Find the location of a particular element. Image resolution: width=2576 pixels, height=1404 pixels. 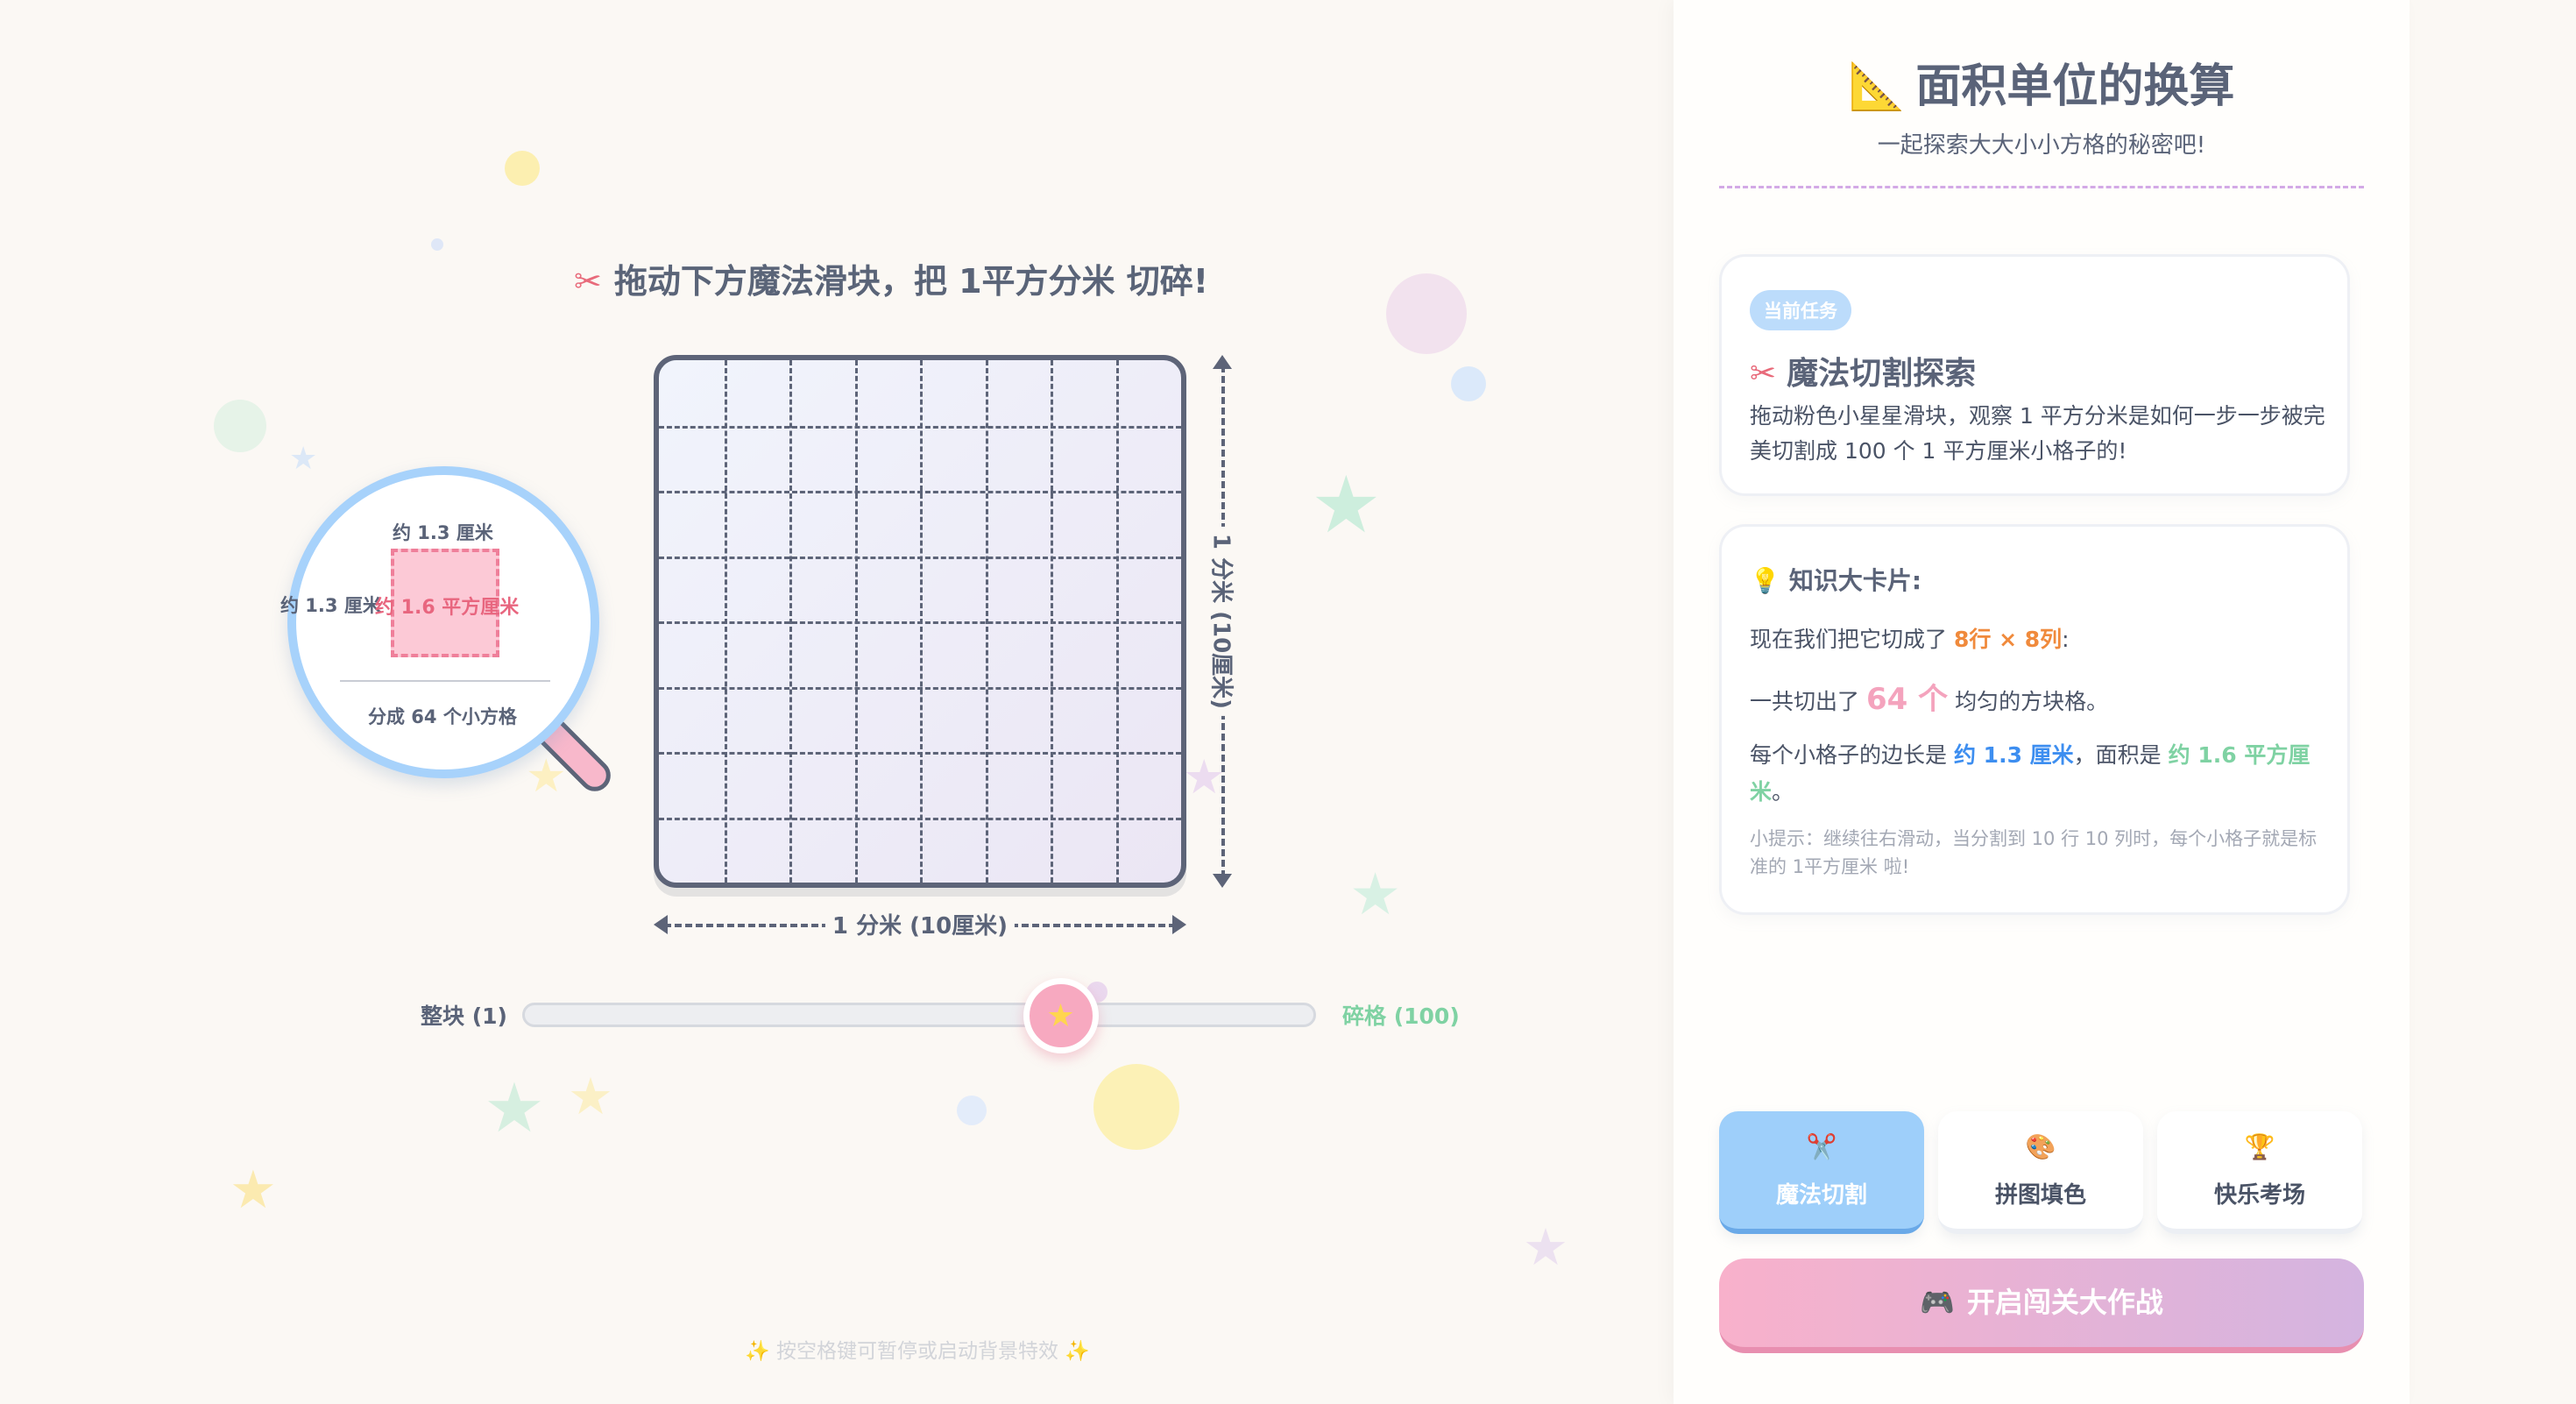

start-button-label: 开启闯关大作战 is located at coordinates (2064, 1302).